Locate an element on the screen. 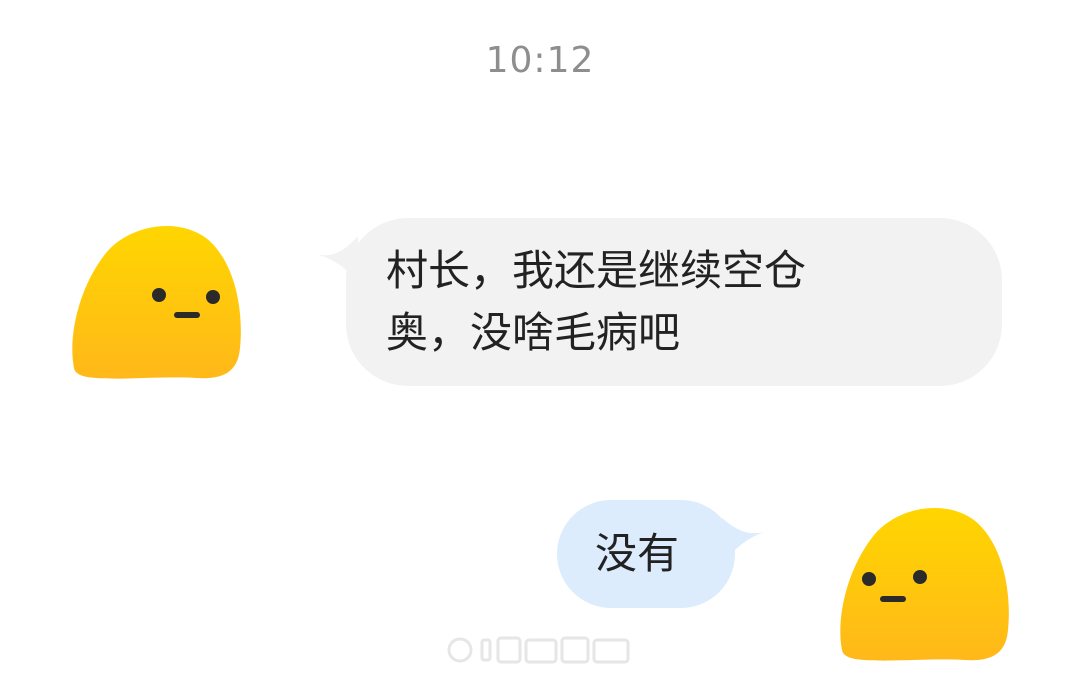 Image resolution: width=1080 pixels, height=677 pixels. incoming-message-line-2: 奥，没啥毛病吧 is located at coordinates (533, 332).